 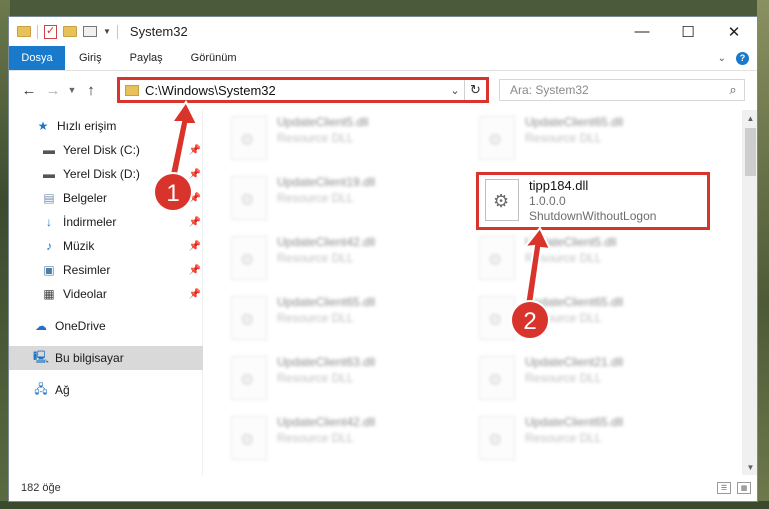 What do you see at coordinates (326, 182) in the screenshot?
I see `file-name: UpdateClient19.dll` at bounding box center [326, 182].